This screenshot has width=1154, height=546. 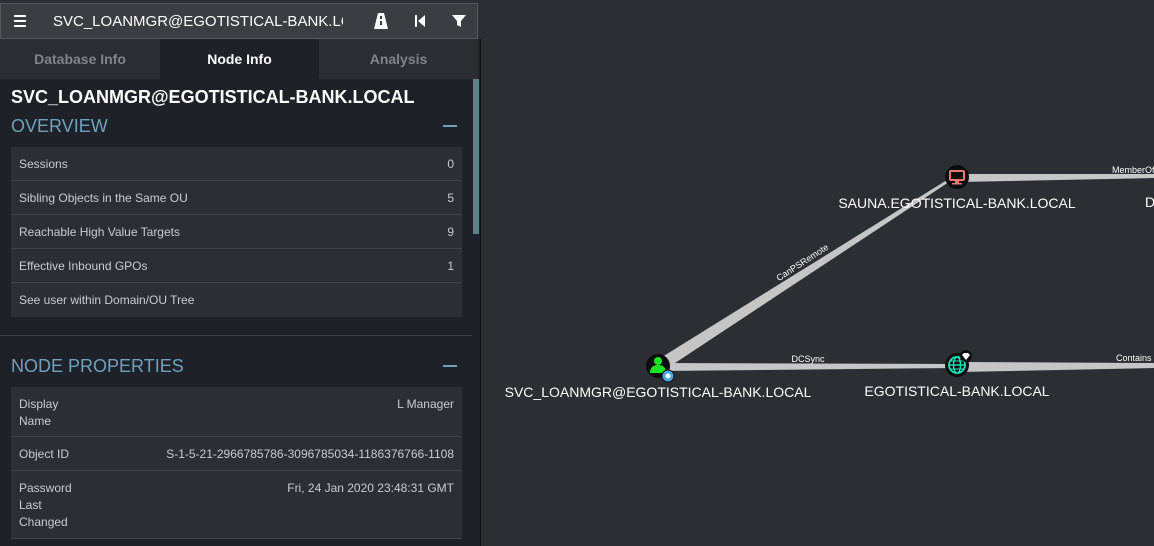 I want to click on skip-back-icon, so click(x=420, y=21).